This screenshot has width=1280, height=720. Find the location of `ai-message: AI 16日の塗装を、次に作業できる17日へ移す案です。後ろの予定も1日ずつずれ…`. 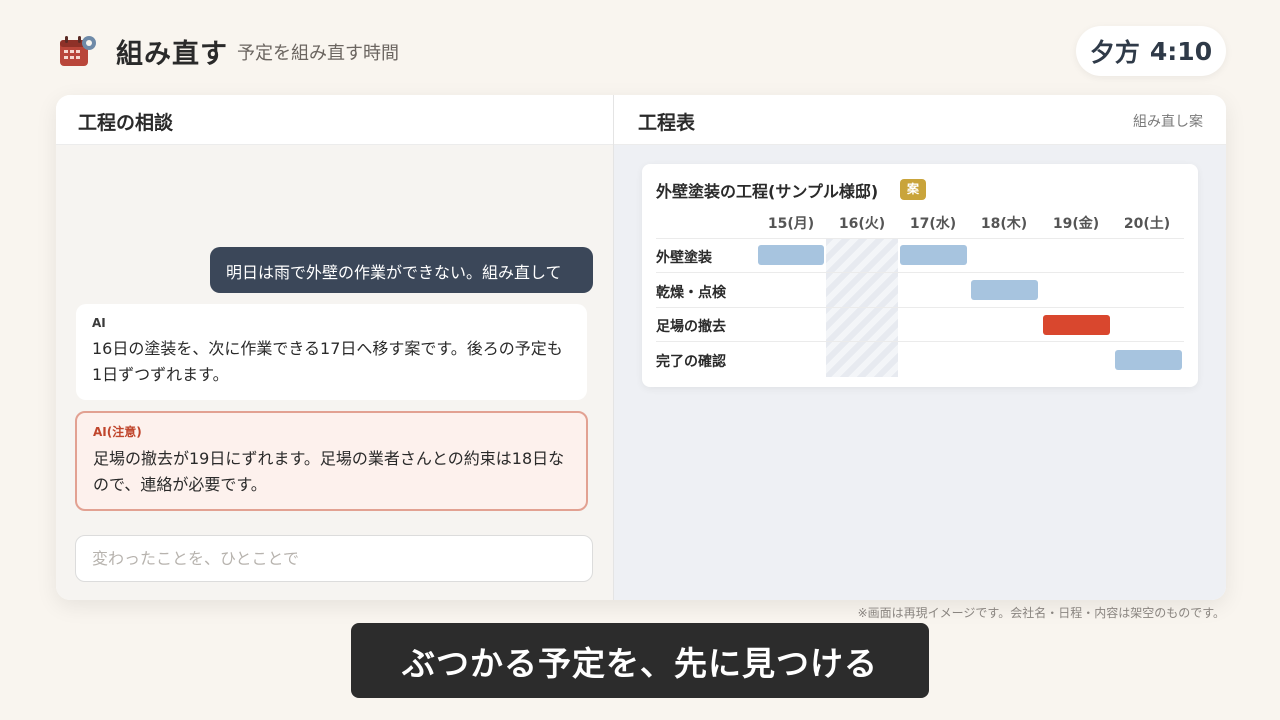

ai-message: AI 16日の塗装を、次に作業できる17日へ移す案です。後ろの予定も1日ずつずれ… is located at coordinates (331, 352).